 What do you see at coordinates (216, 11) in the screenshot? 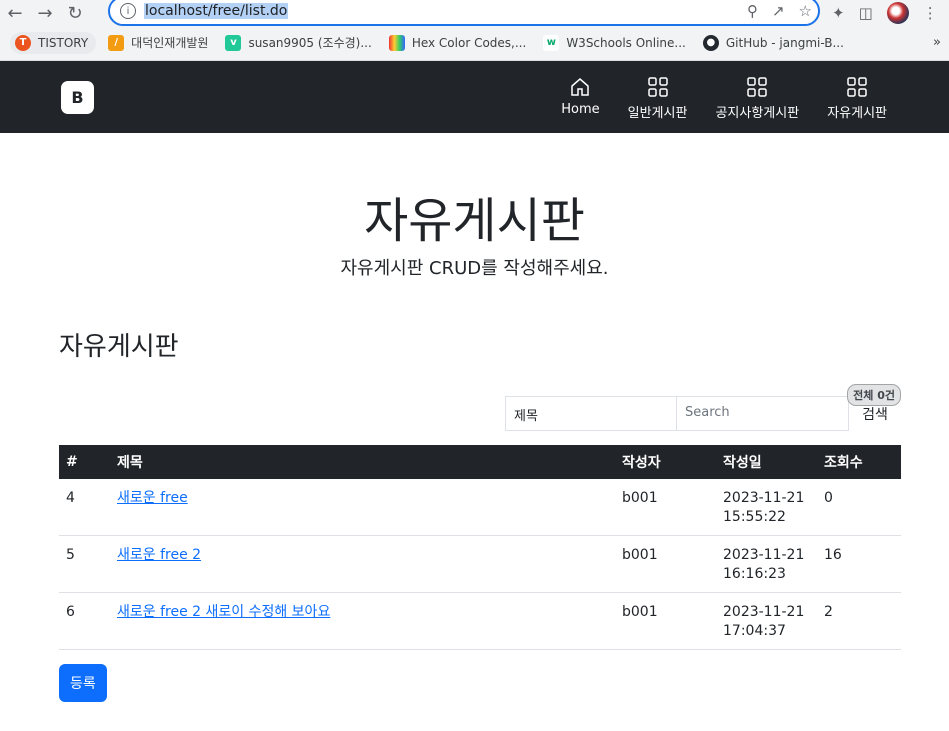
I see `url-text: localhost/free/list.do` at bounding box center [216, 11].